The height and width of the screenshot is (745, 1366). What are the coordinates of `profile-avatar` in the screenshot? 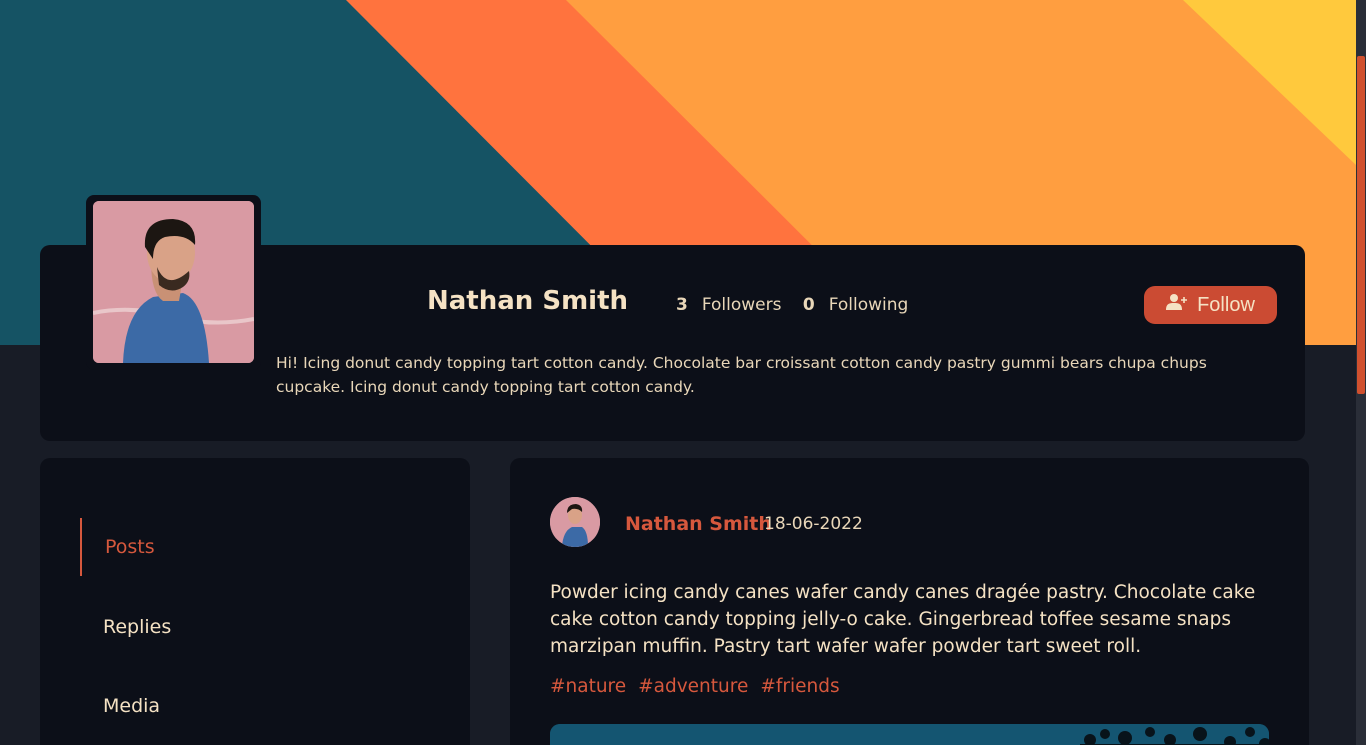 It's located at (173, 282).